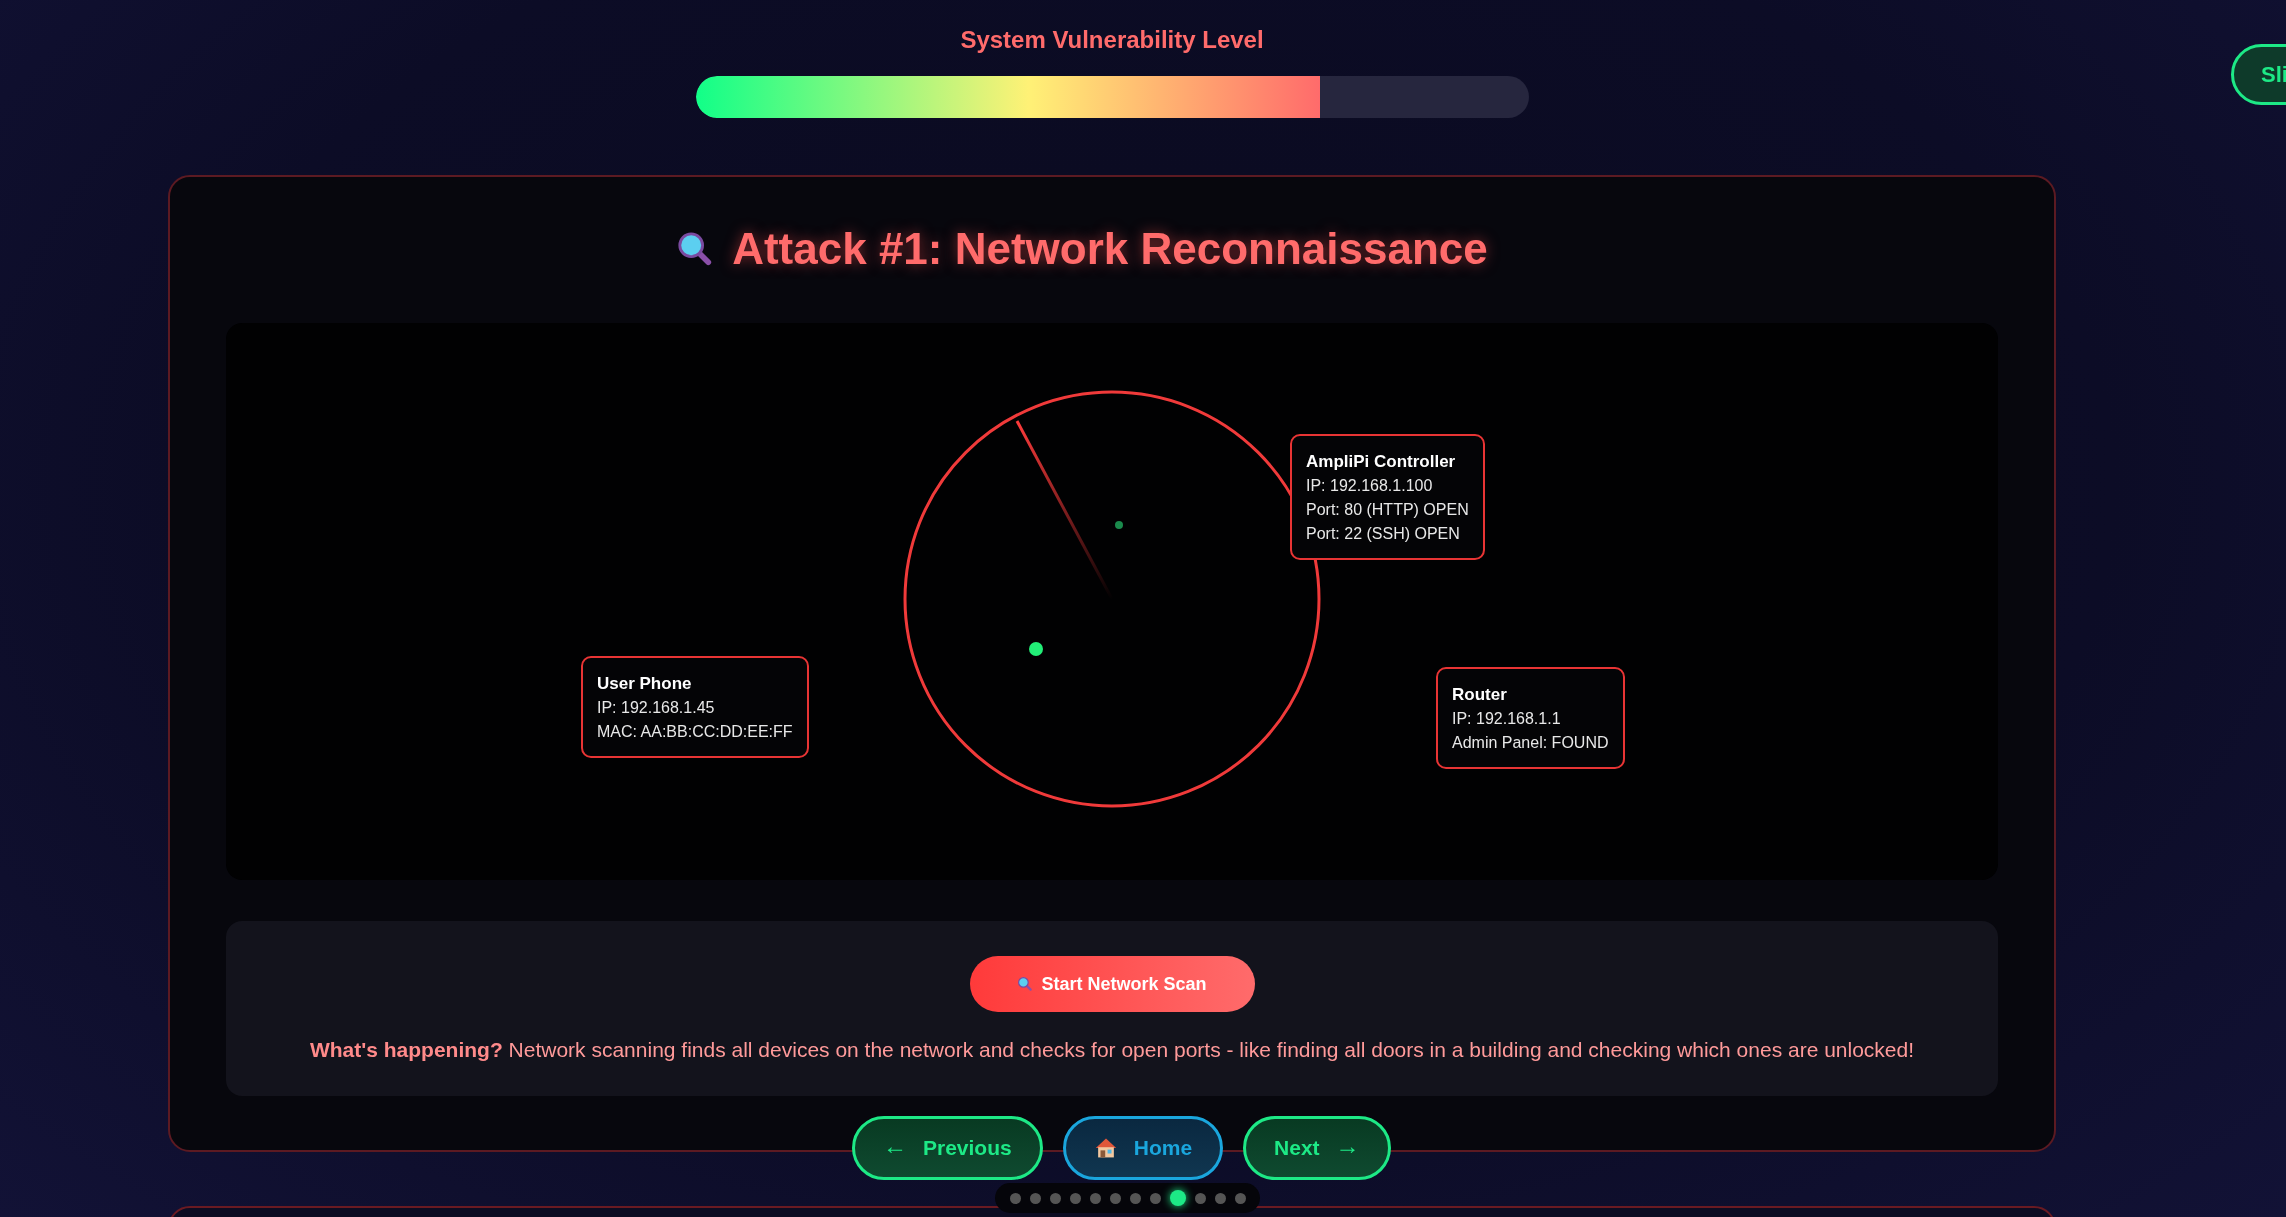 The width and height of the screenshot is (2286, 1217). I want to click on vulnerability-title: System Vulnerability Level, so click(1112, 40).